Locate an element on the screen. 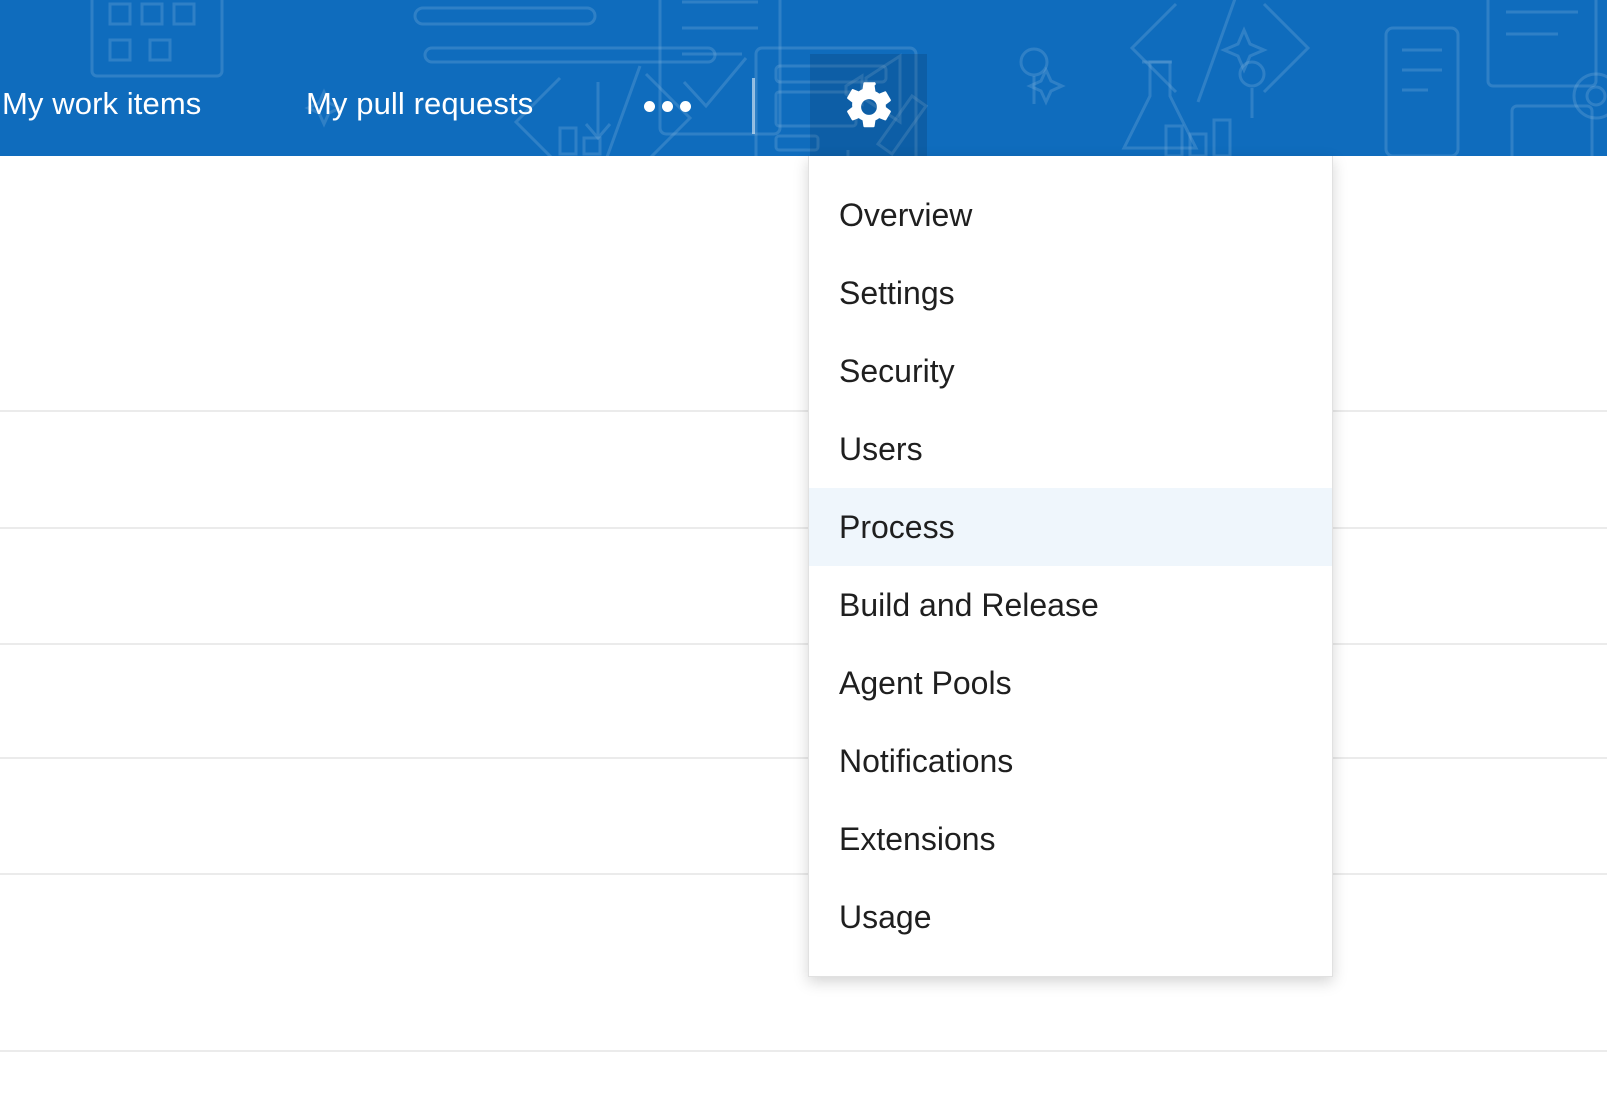 The height and width of the screenshot is (1093, 1607). ellipsis-icon is located at coordinates (667, 106).